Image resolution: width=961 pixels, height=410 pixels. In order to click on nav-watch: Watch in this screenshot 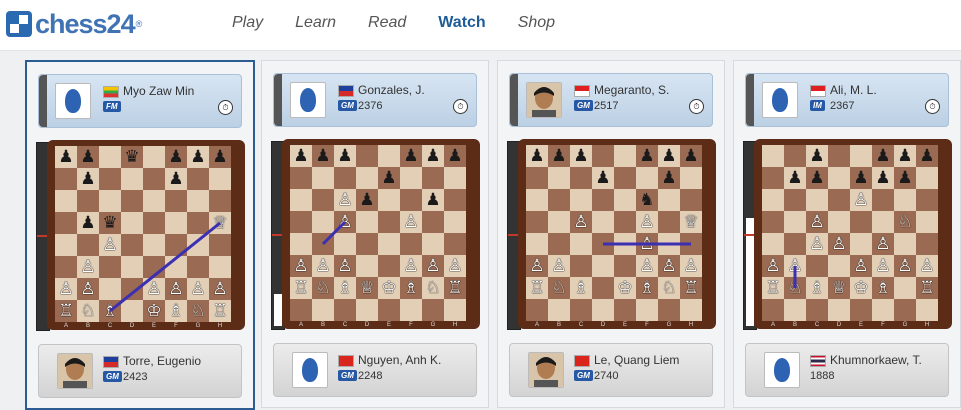, I will do `click(461, 23)`.